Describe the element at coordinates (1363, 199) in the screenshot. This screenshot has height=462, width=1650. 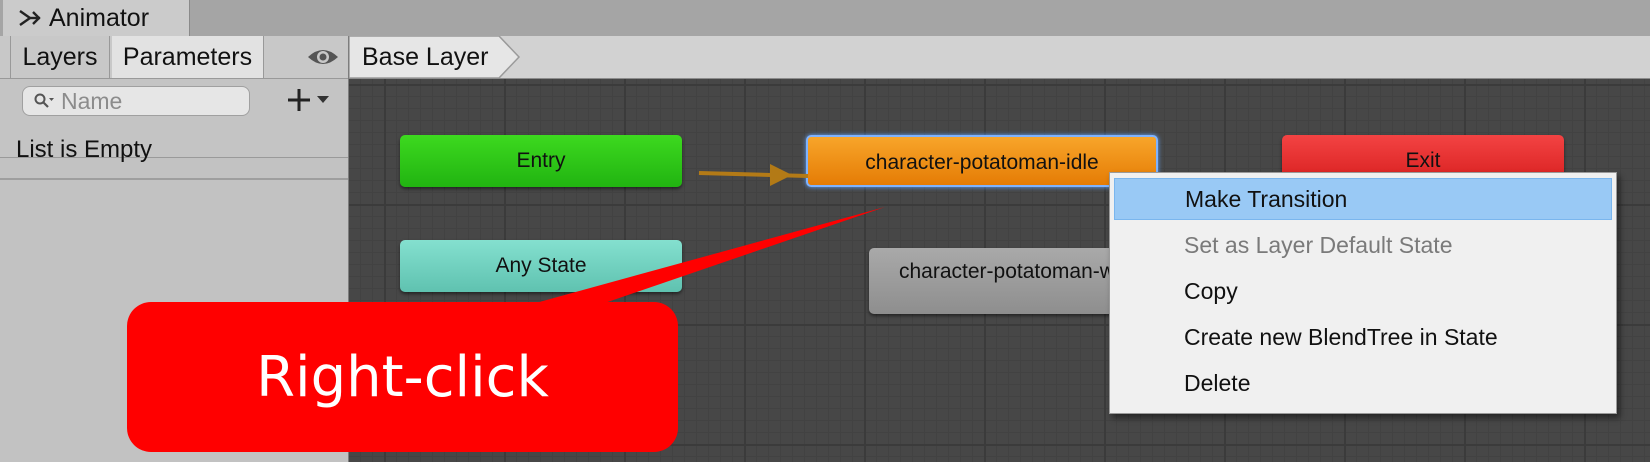
I see `menu-item-make-transition: Make Transition` at that location.